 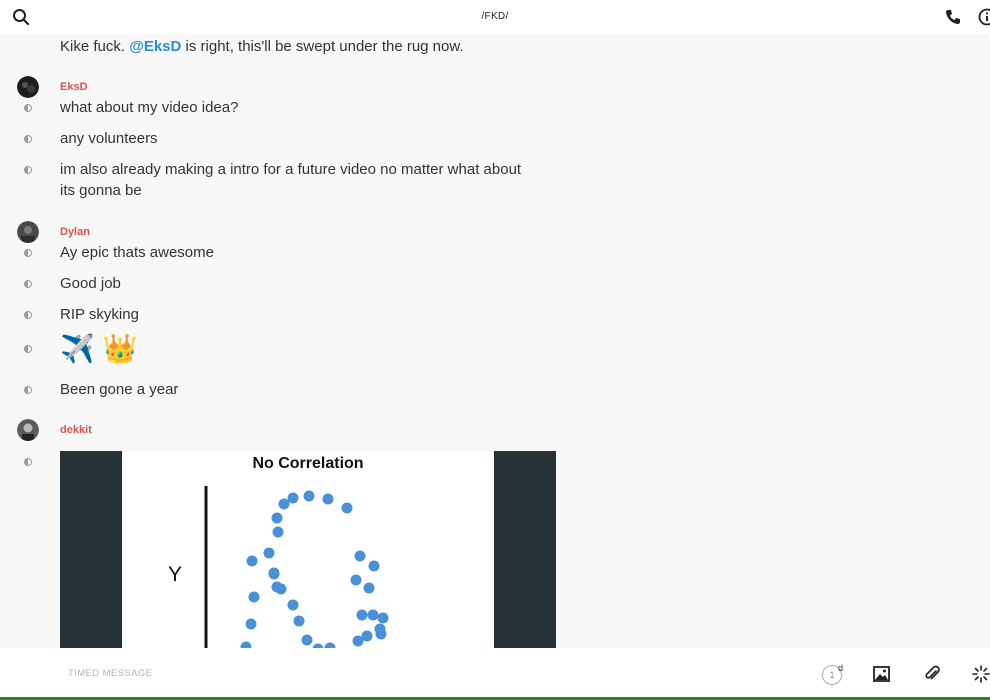 What do you see at coordinates (832, 675) in the screenshot?
I see `timer-value: 1` at bounding box center [832, 675].